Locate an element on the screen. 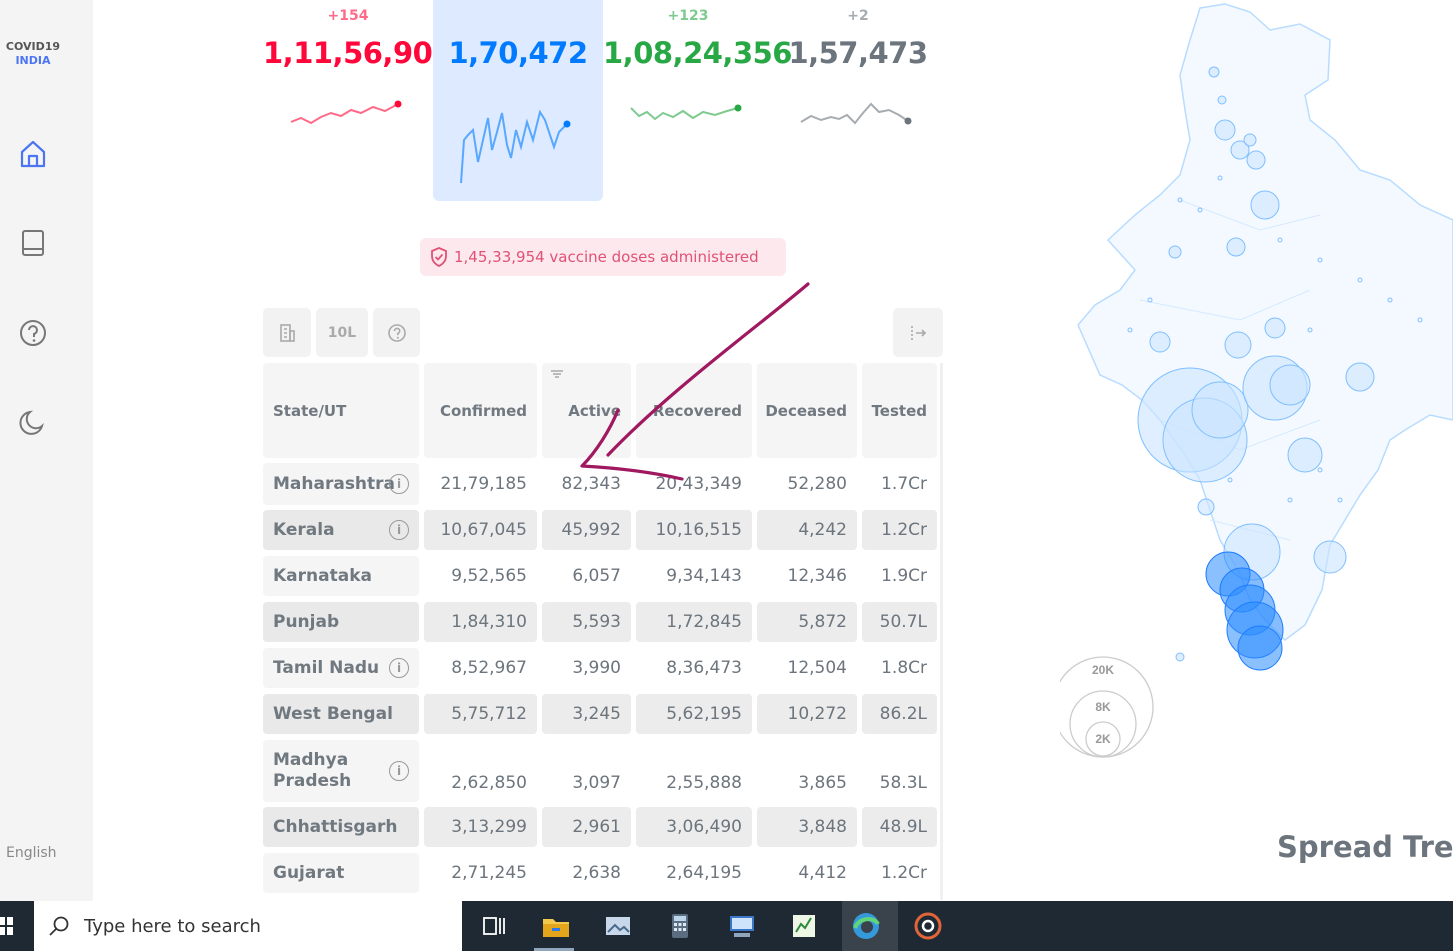 The height and width of the screenshot is (951, 1453). state-name: Punjab is located at coordinates (306, 622).